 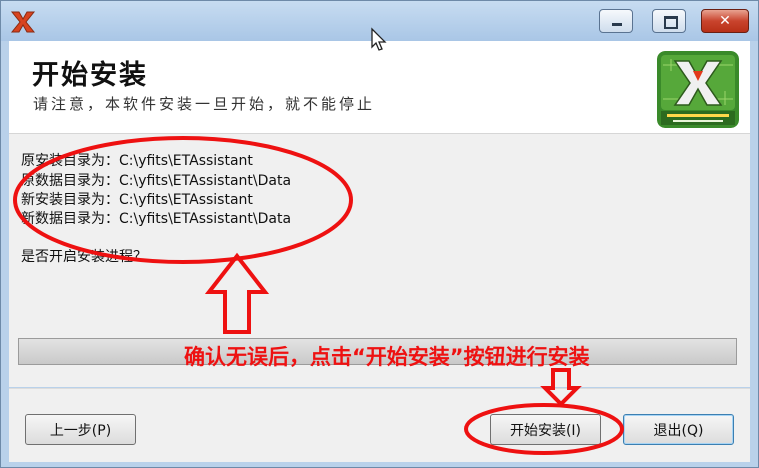 I want to click on old-data-dir: 原数据目录为：C:\yfits\ETAssistant\Data, so click(x=156, y=181).